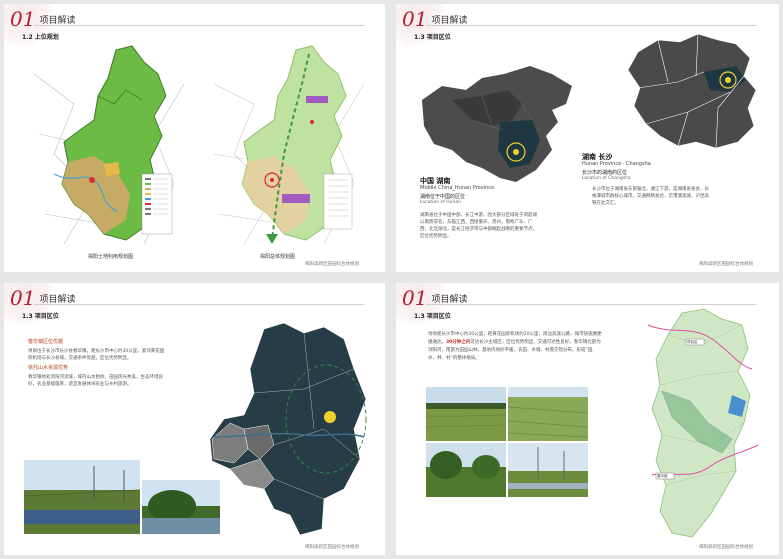 The image size is (783, 559). Describe the element at coordinates (606, 178) in the screenshot. I see `hunan-map-subtitle-en: Location of Changsha` at that location.